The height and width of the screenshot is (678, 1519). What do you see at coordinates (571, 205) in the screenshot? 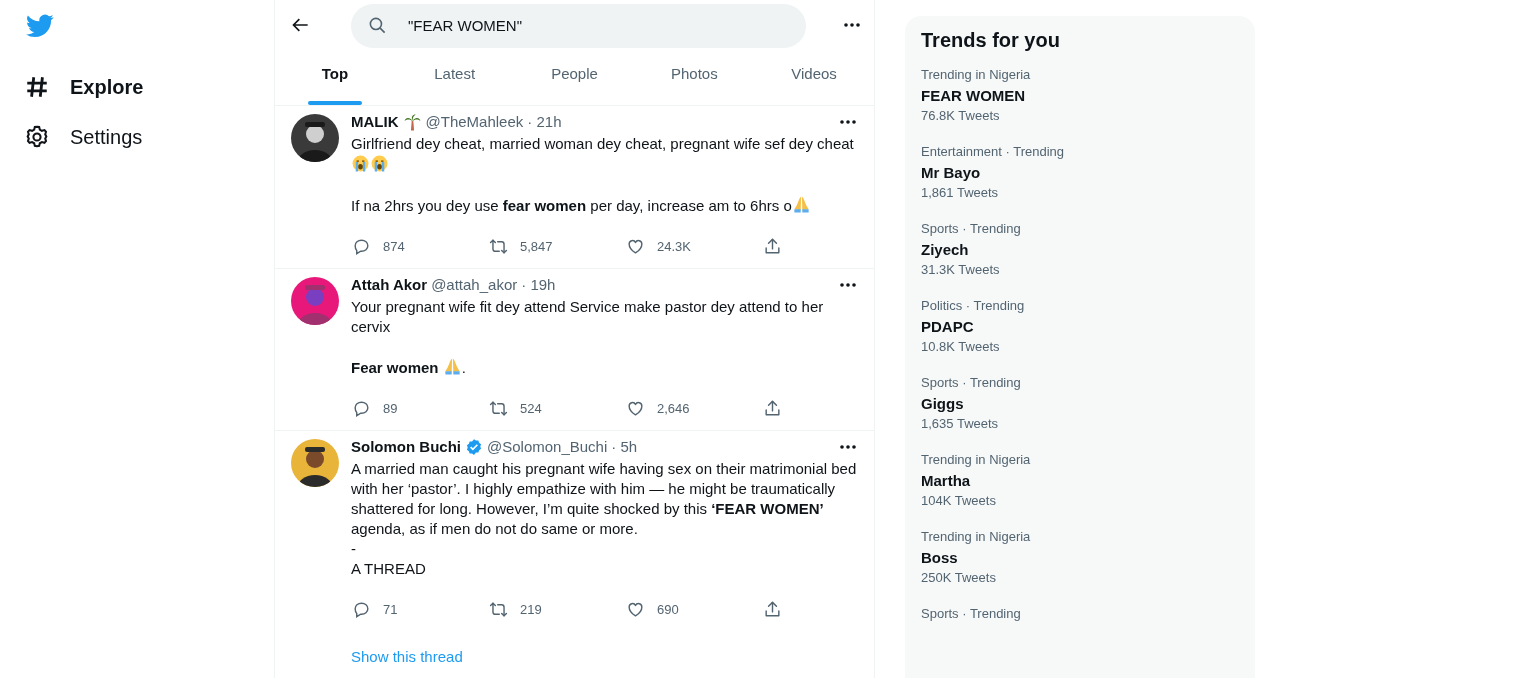
I see `tweet-text: If na 2hrs you dey use fear women per day, increase am to 6hrs o` at bounding box center [571, 205].